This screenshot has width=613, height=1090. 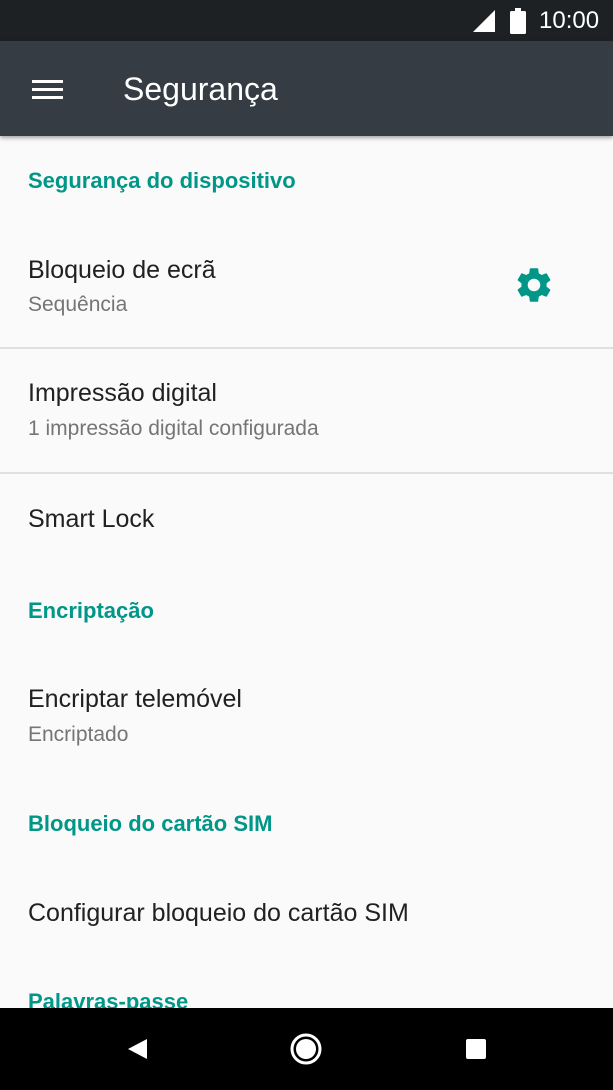 I want to click on list-item-sim-lock-setup: Configurar bloqueio do cartão SIM, so click(x=306, y=919).